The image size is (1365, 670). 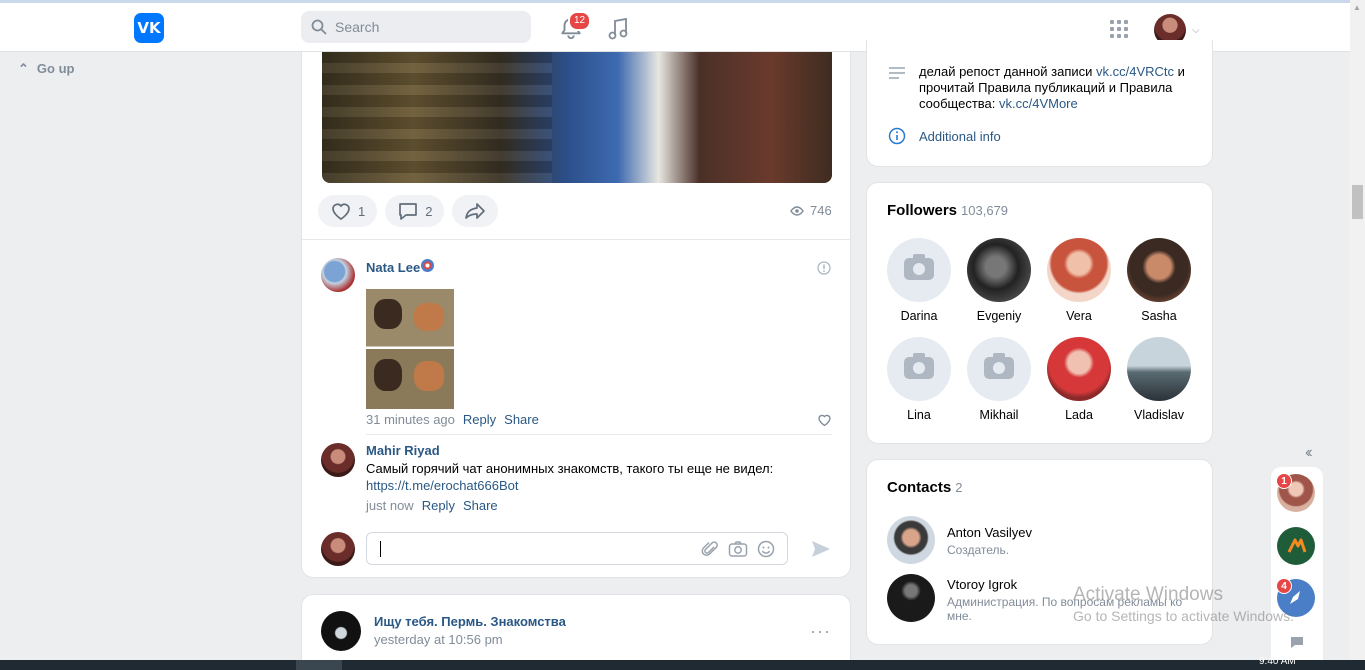 I want to click on description-link: vk.cc/4VRCtc, so click(x=1135, y=71).